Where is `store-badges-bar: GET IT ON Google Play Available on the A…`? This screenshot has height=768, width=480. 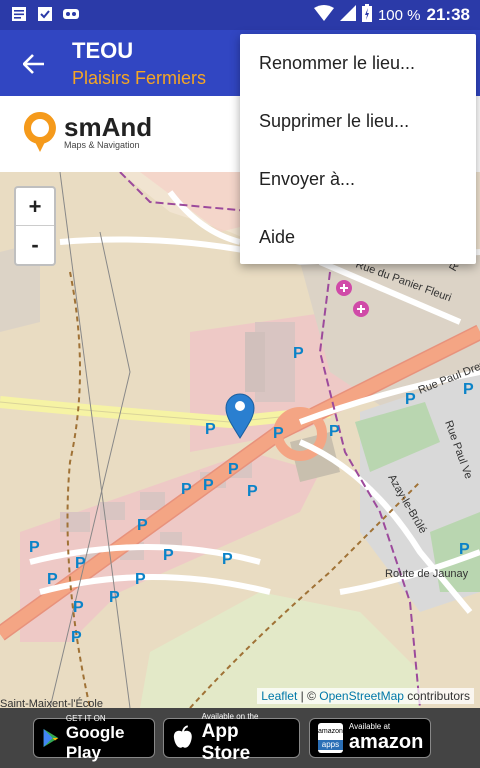
store-badges-bar: GET IT ON Google Play Available on the A… is located at coordinates (240, 738).